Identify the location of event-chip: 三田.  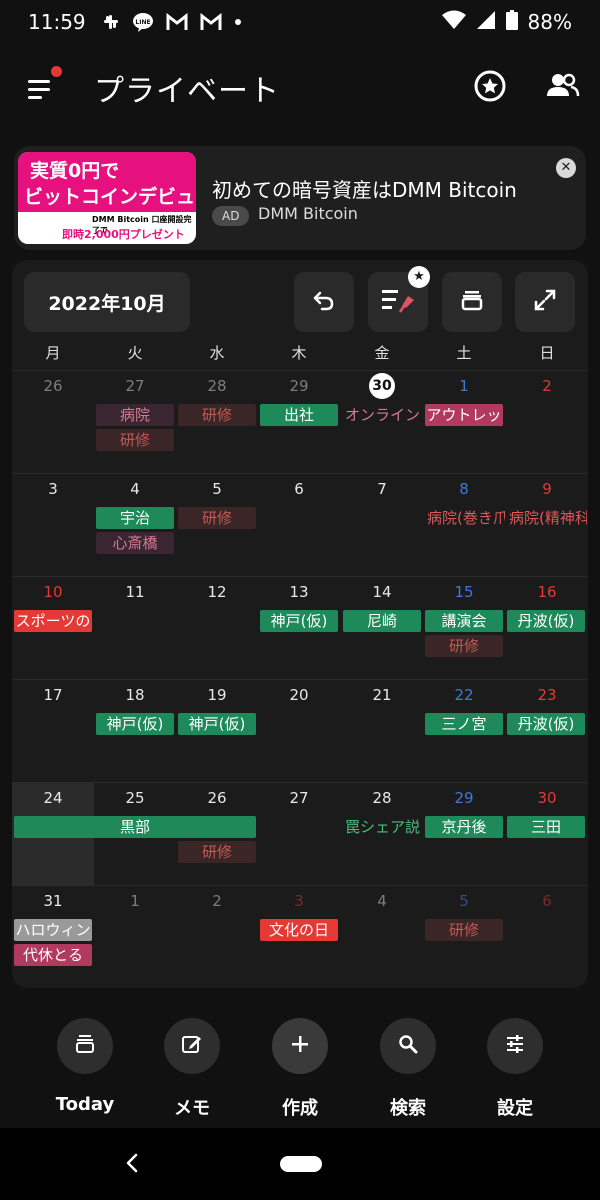
(546, 827).